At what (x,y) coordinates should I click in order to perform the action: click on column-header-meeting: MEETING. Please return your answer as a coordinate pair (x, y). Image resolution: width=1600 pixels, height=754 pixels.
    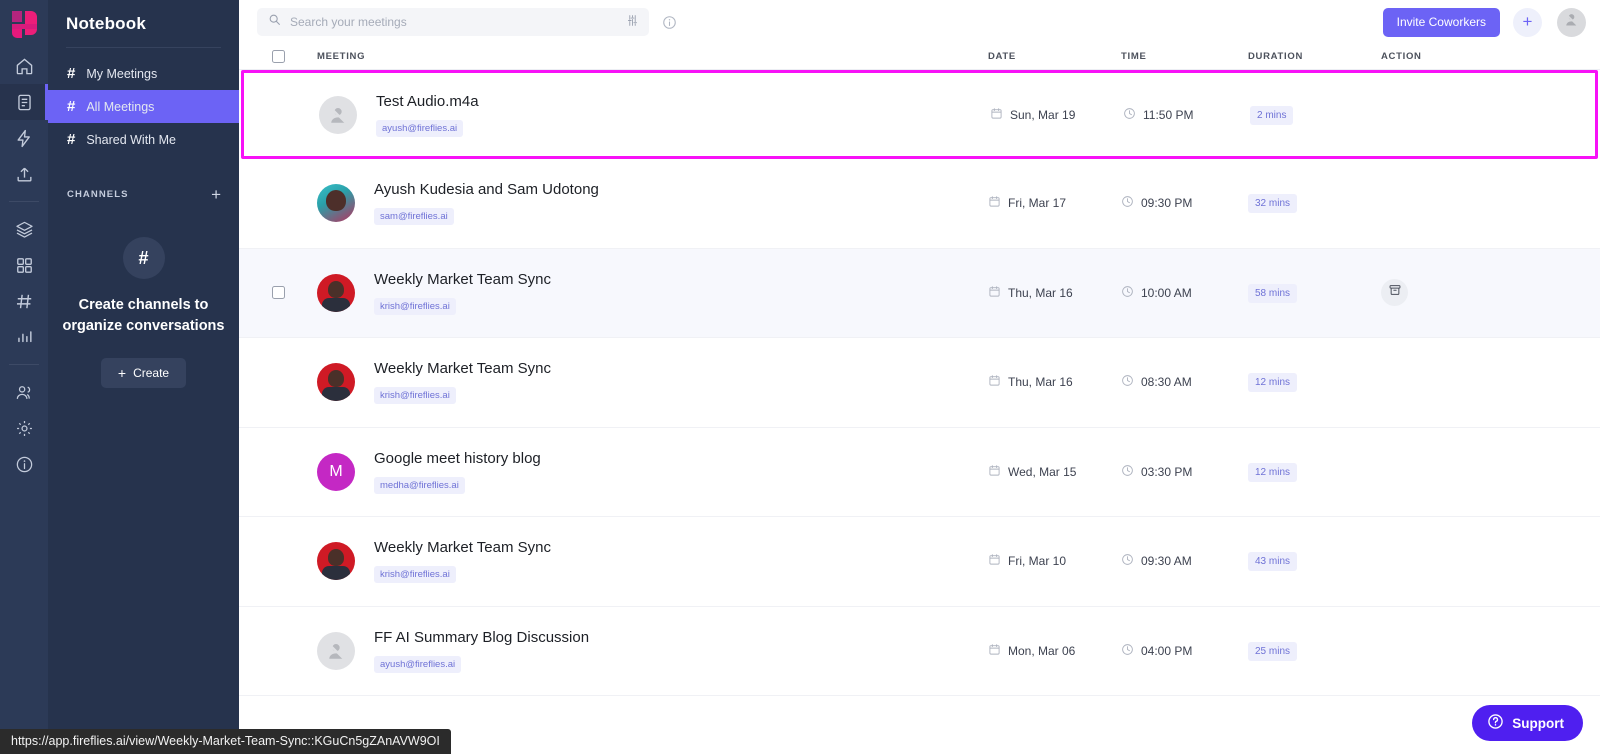
    Looking at the image, I should click on (341, 56).